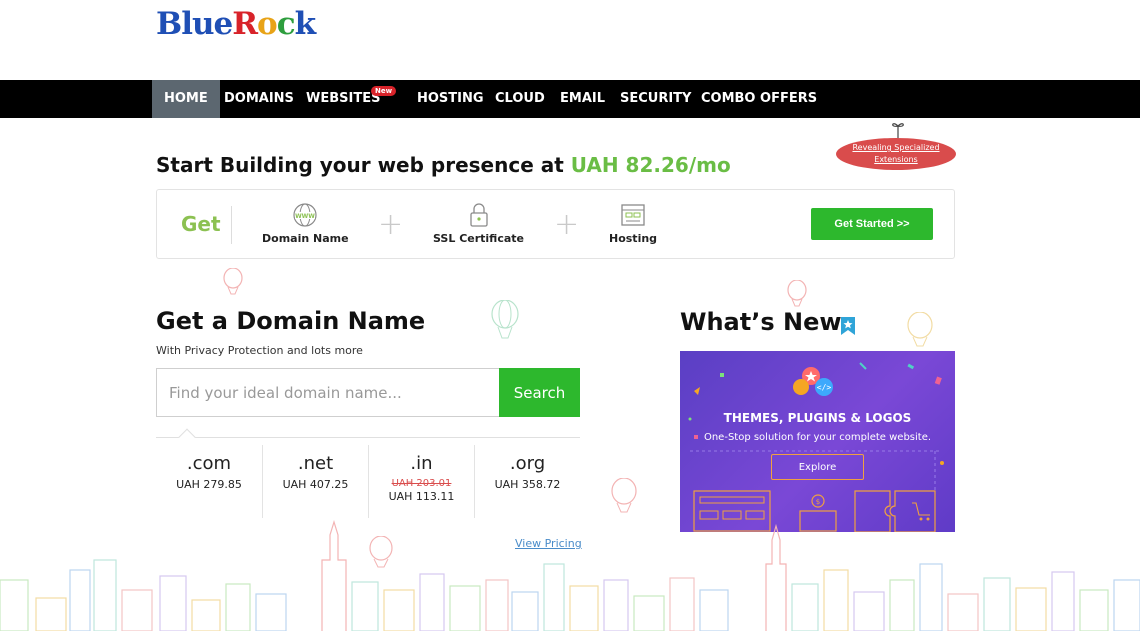  I want to click on tld-price: UAH 407.25, so click(315, 484).